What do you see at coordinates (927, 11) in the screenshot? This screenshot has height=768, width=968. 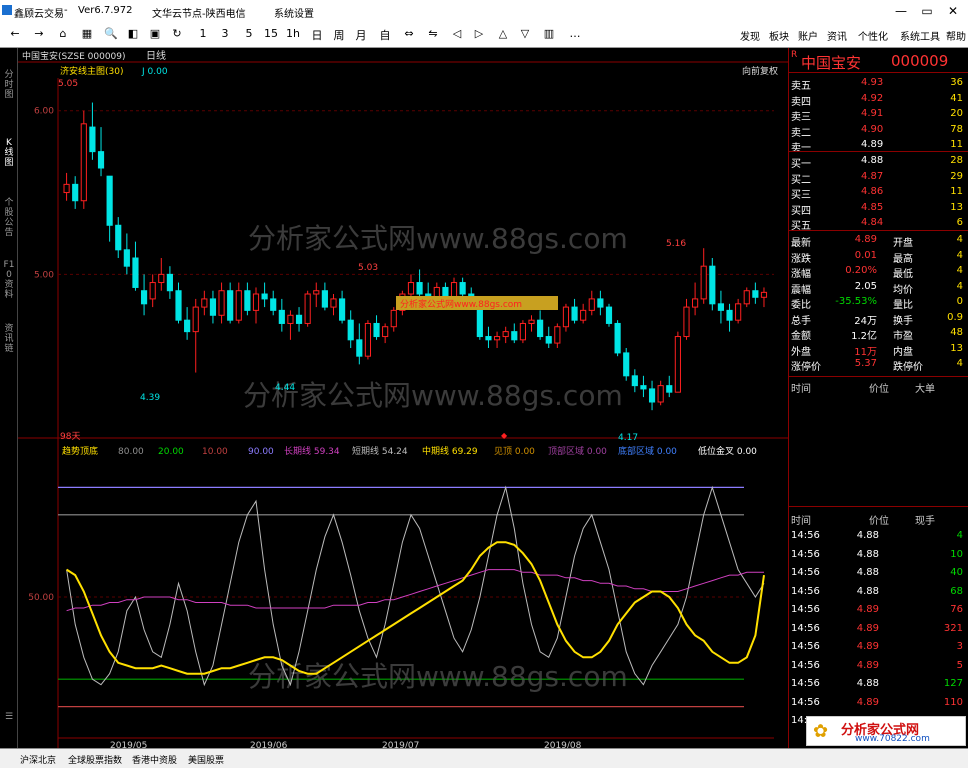 I see `maximize-icon: ▭` at bounding box center [927, 11].